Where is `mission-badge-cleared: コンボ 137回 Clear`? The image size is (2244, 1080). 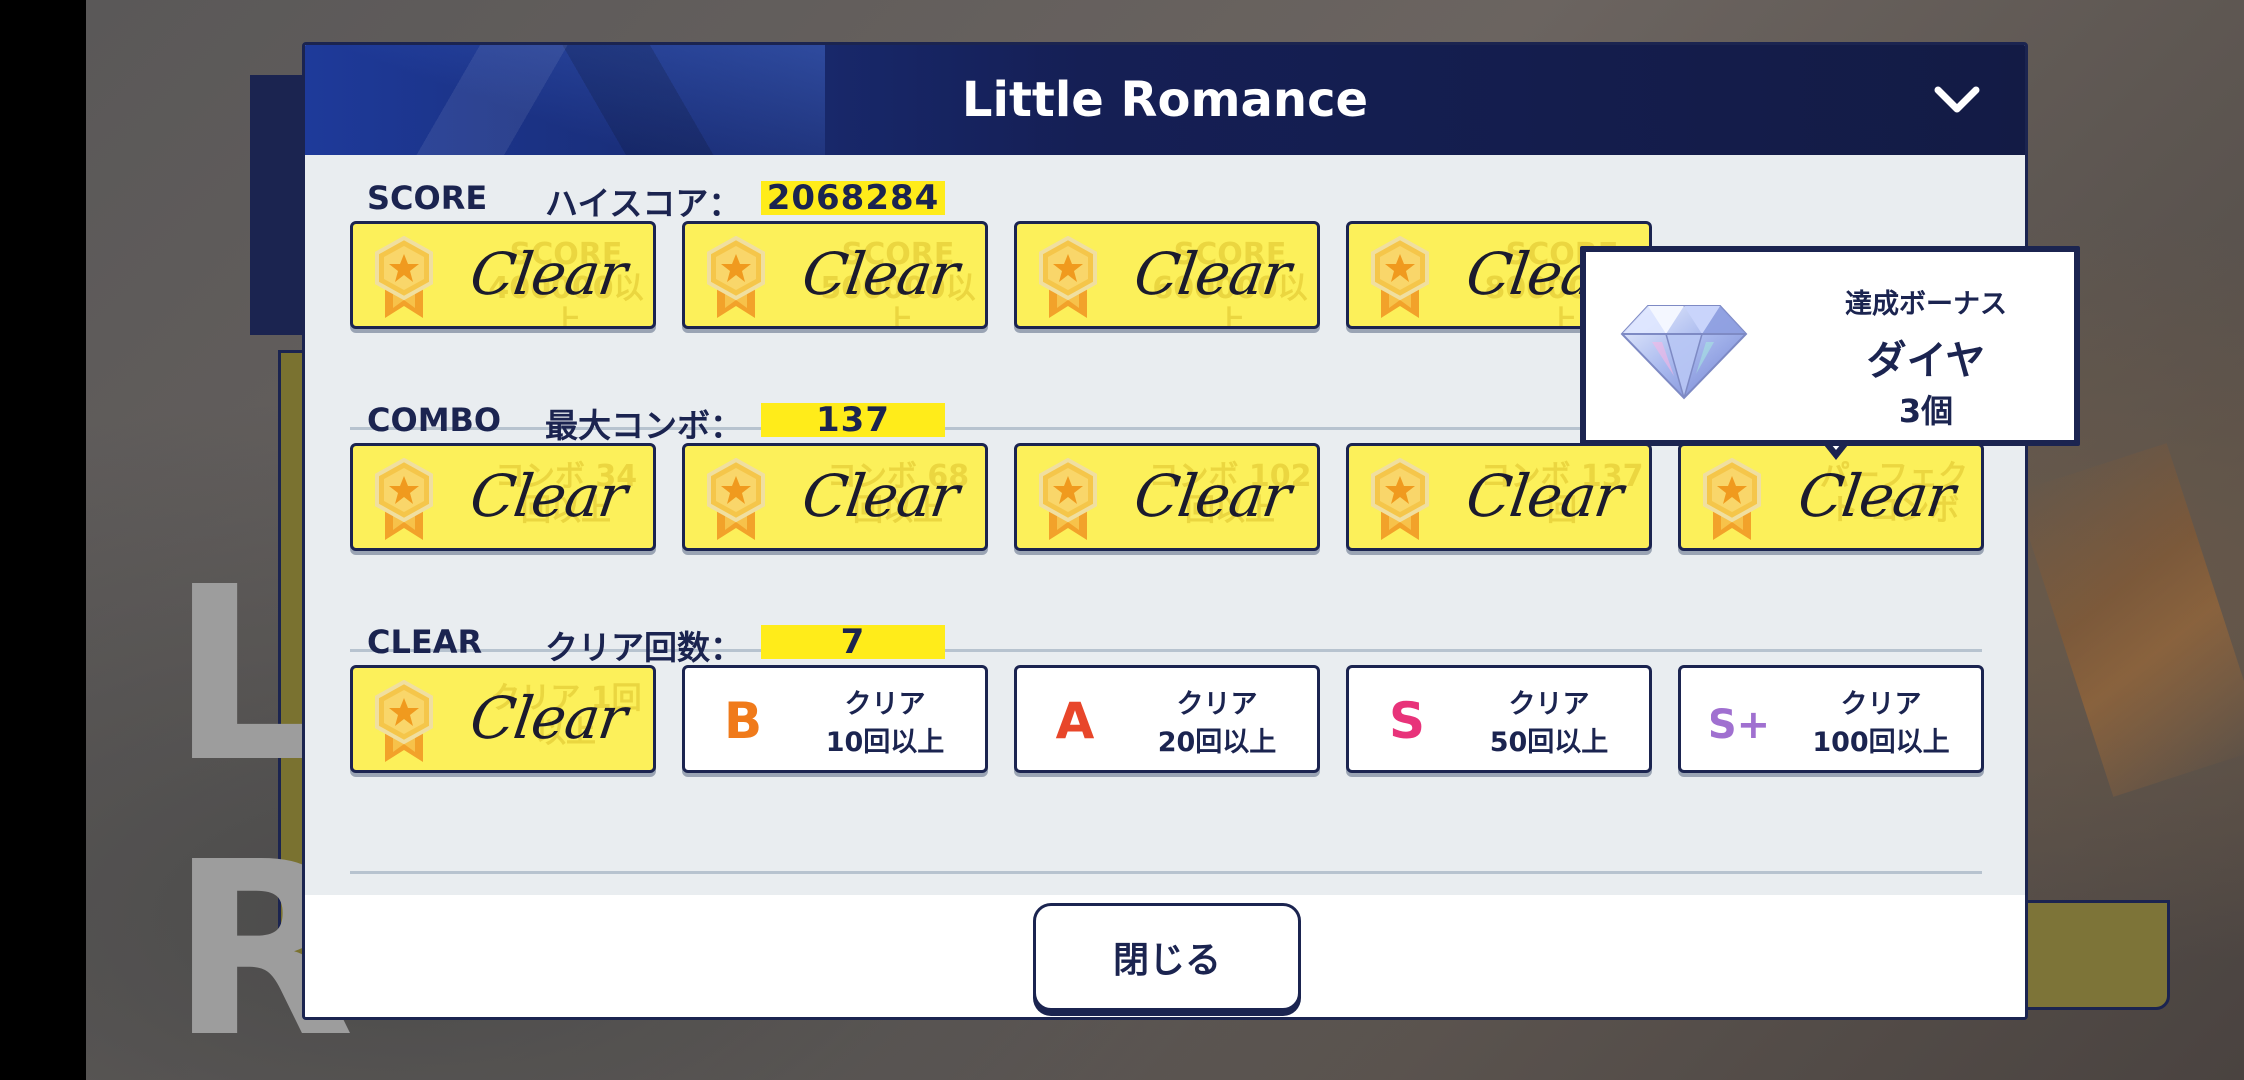 mission-badge-cleared: コンボ 137回 Clear is located at coordinates (1499, 497).